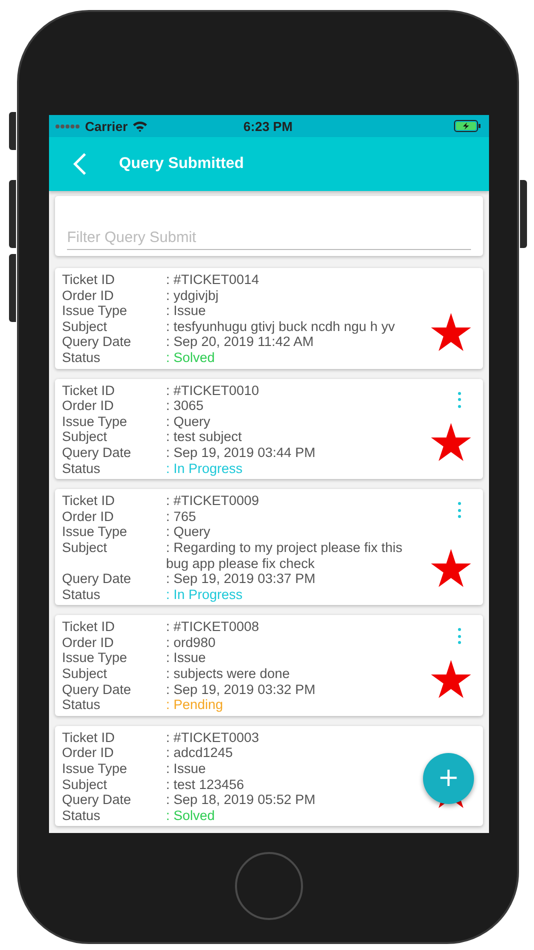  I want to click on signal-icon, so click(68, 126).